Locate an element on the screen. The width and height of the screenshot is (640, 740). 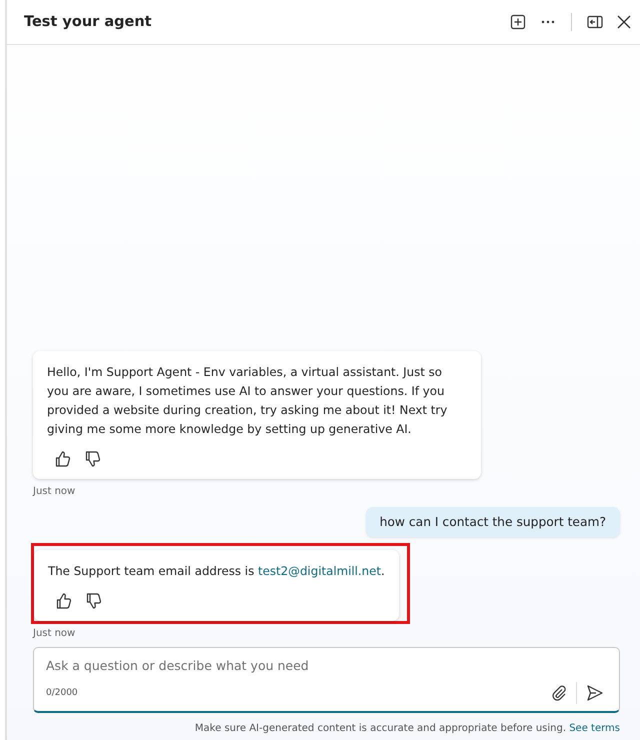
terms-link: See terms is located at coordinates (594, 728).